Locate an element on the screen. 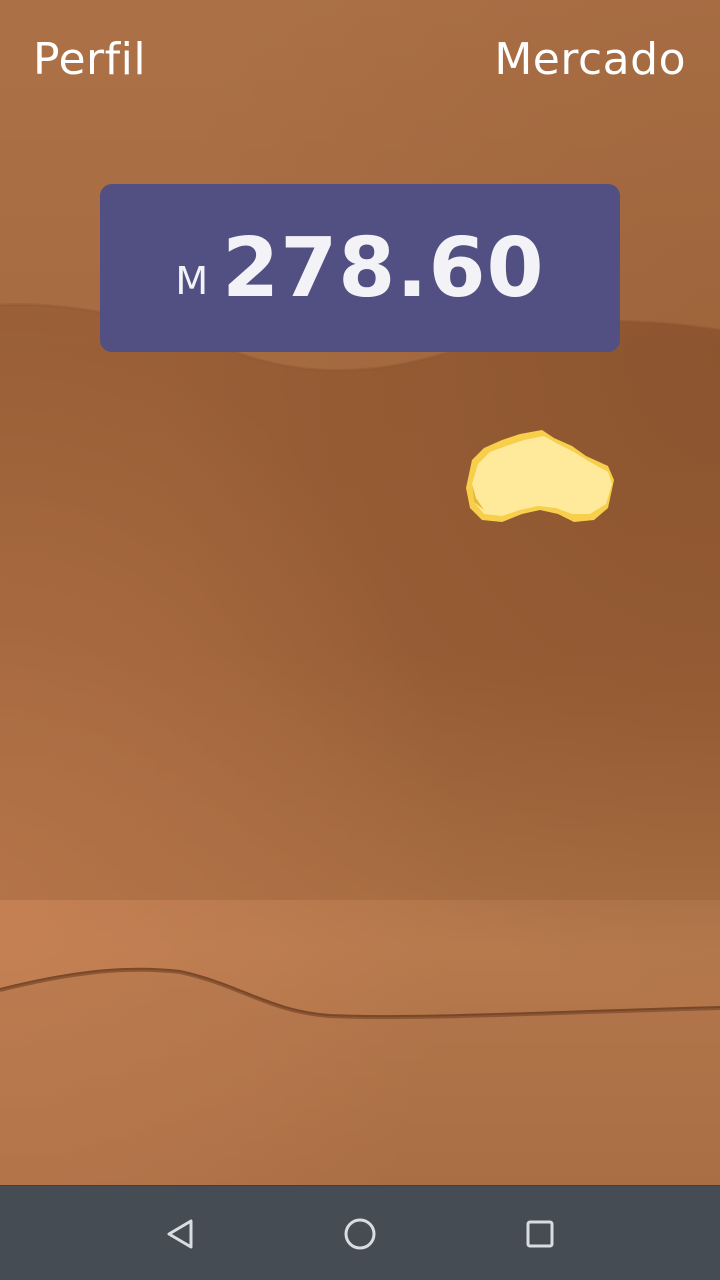  gold-nugget-icon is located at coordinates (540, 477).